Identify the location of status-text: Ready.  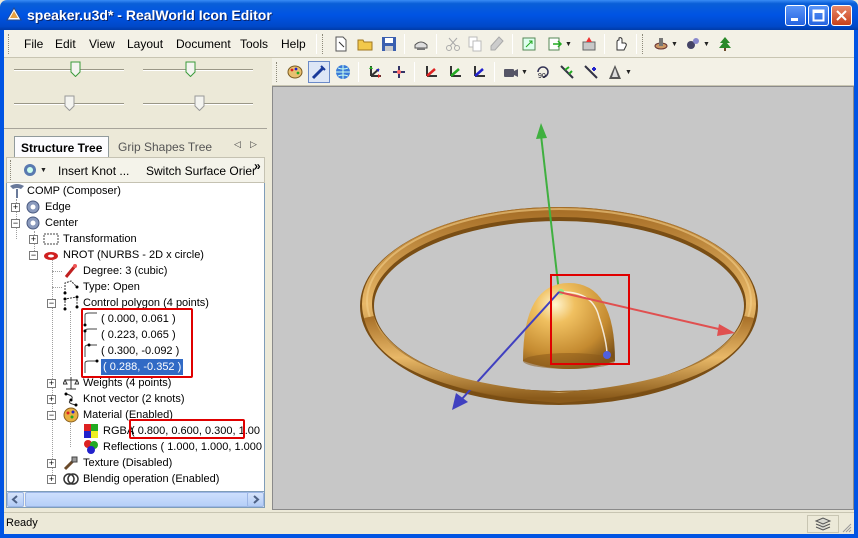
(22, 523).